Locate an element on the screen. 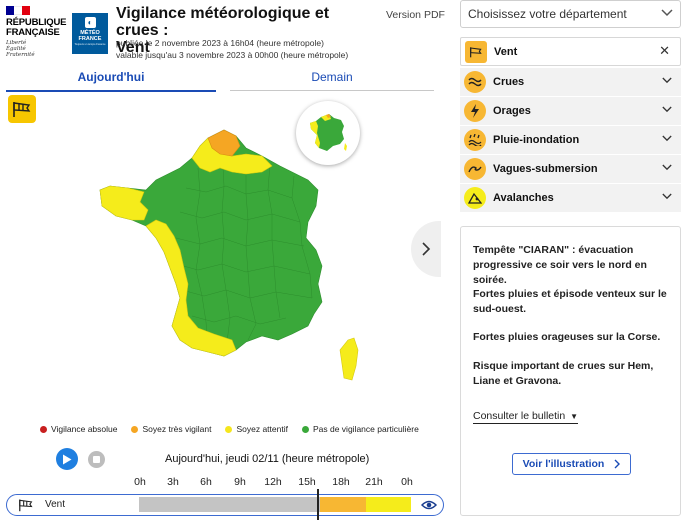 This screenshot has width=684, height=520. hour-tick: 9h is located at coordinates (240, 482).